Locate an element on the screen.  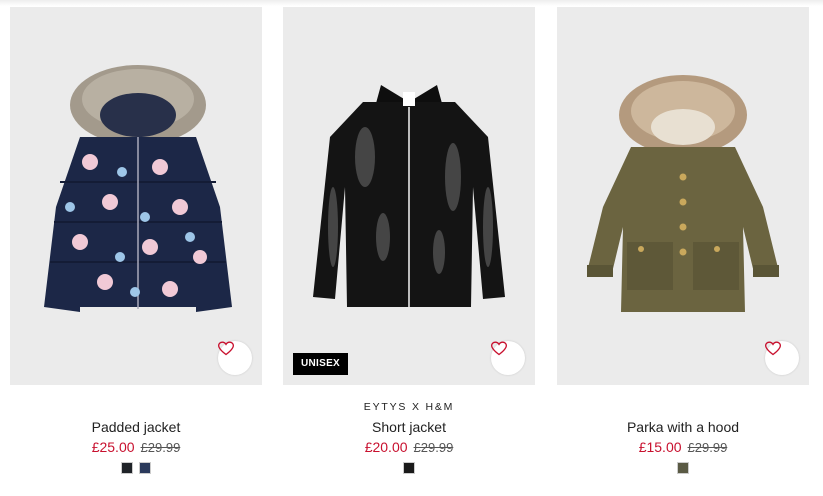
product-title: Padded jacket is located at coordinates (136, 427).